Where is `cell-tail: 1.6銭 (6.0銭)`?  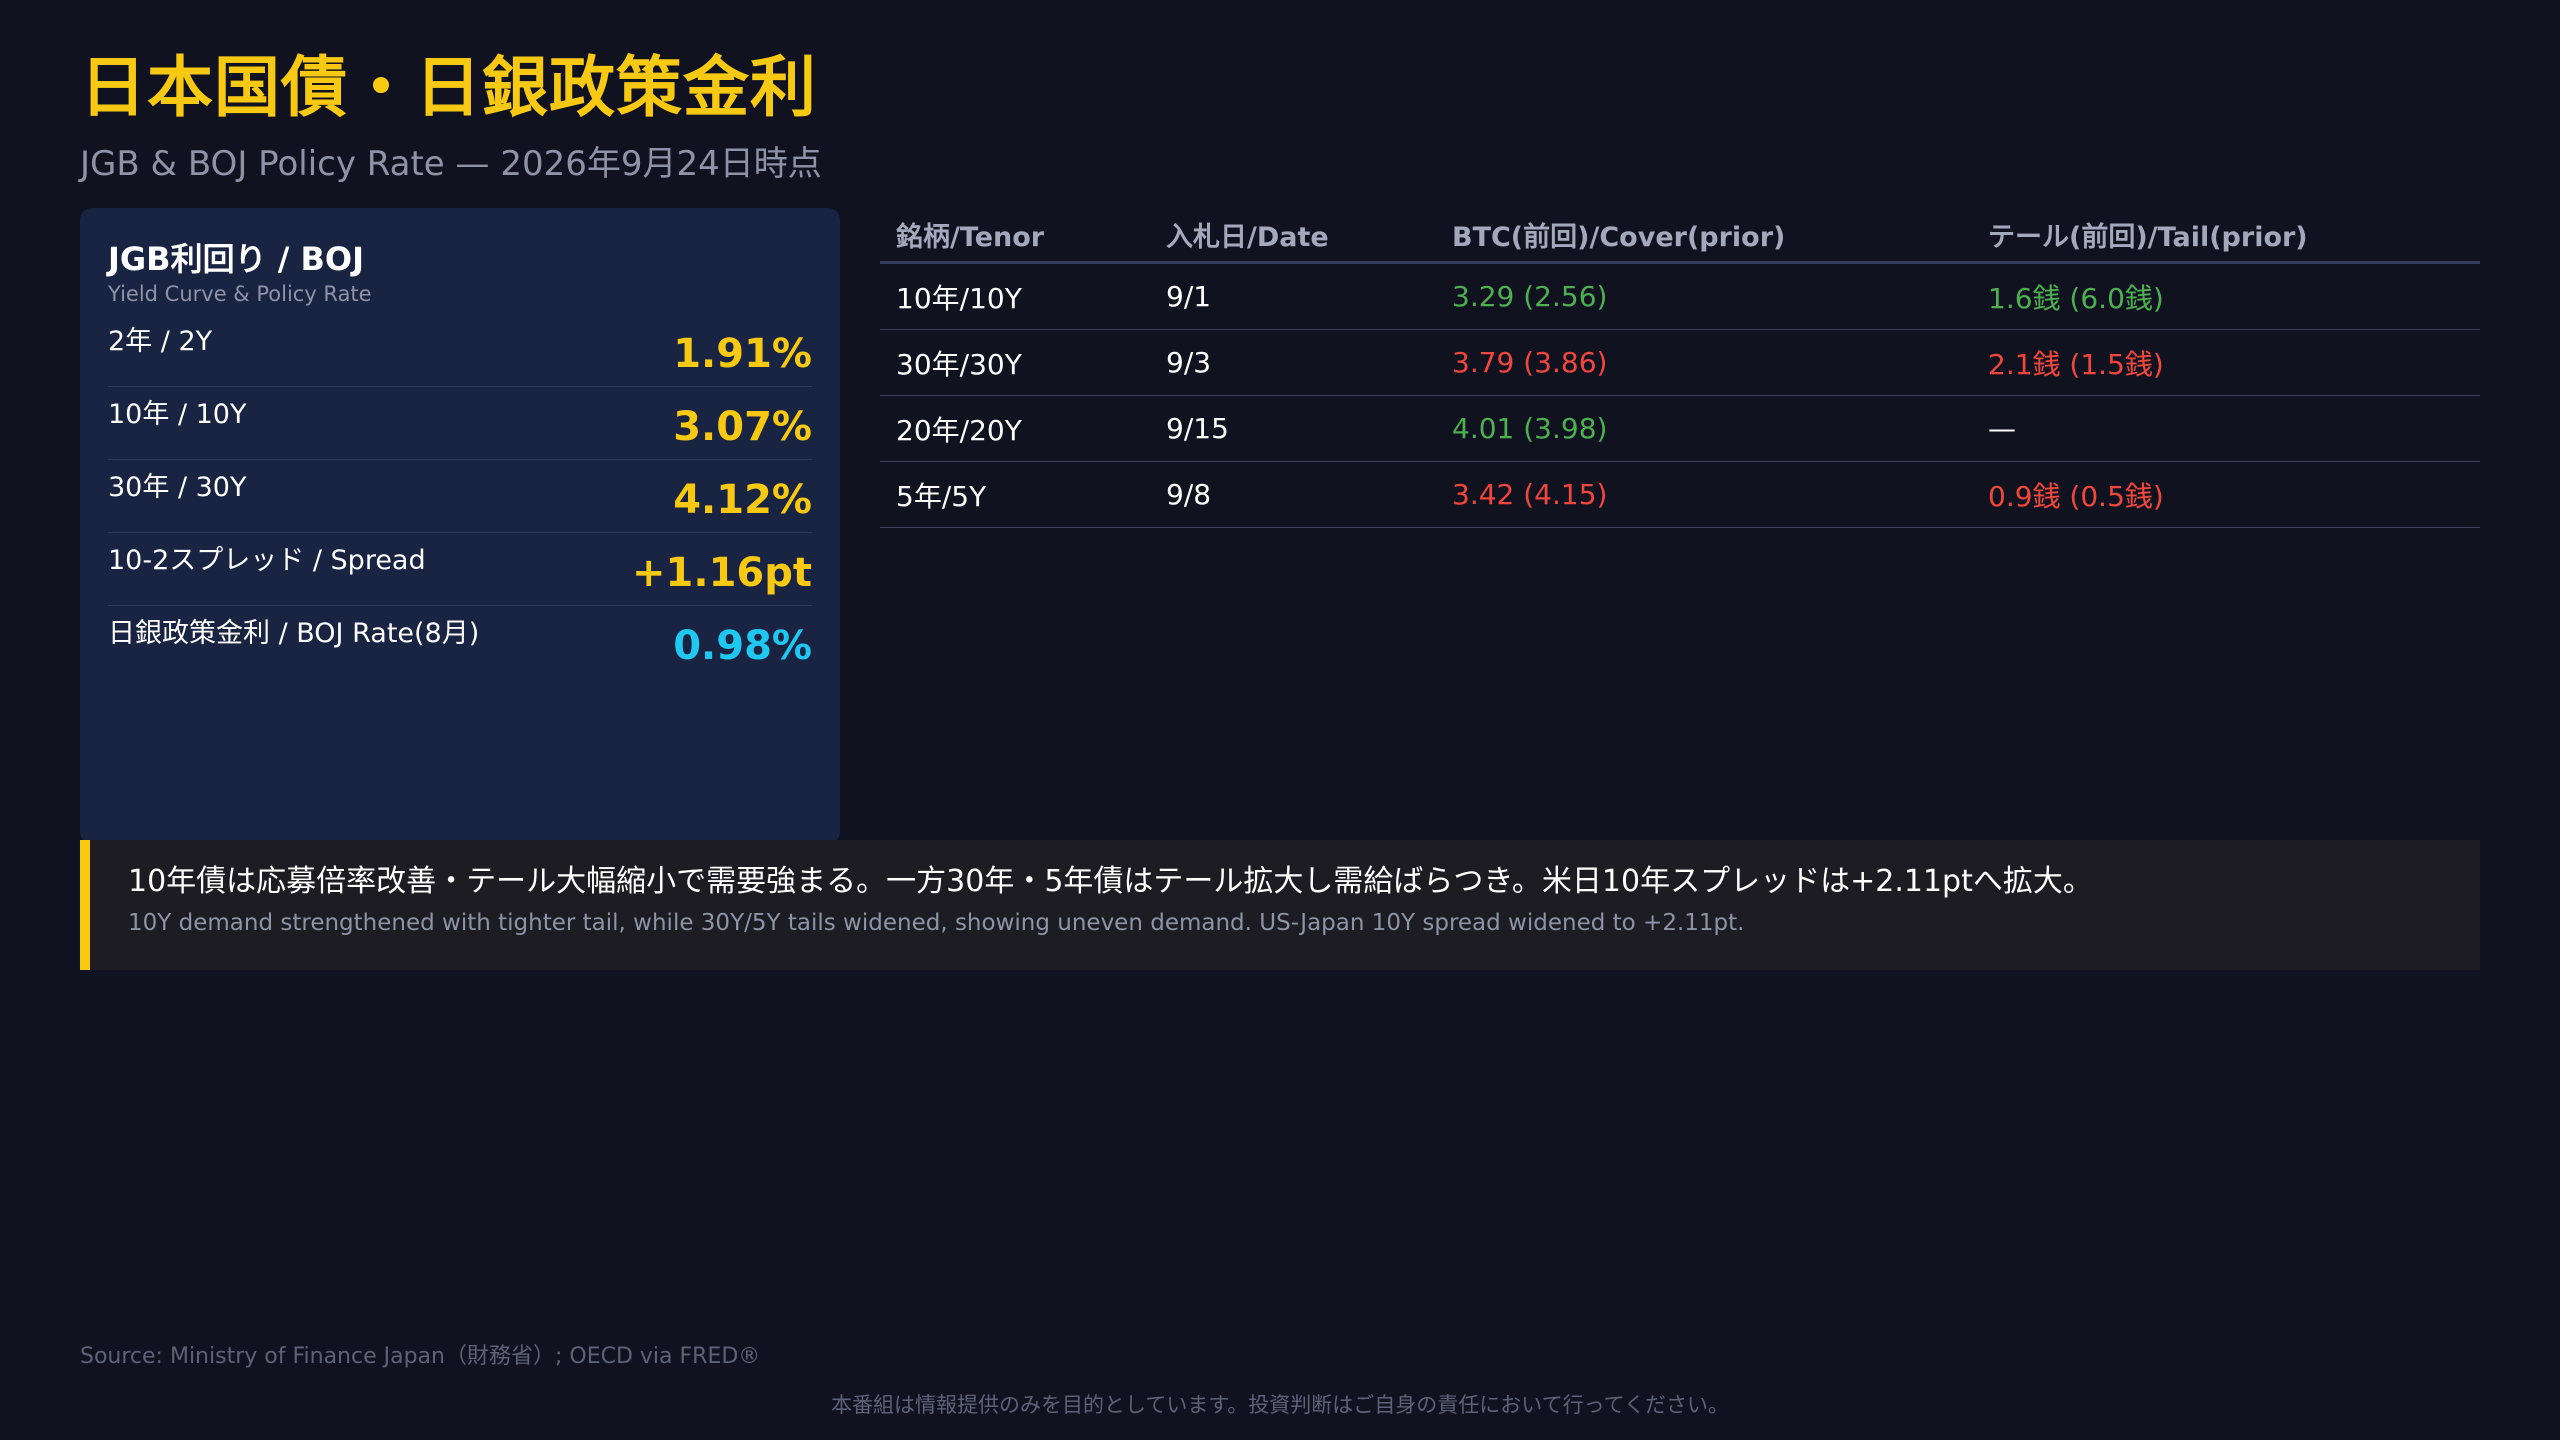 cell-tail: 1.6銭 (6.0銭) is located at coordinates (2076, 298).